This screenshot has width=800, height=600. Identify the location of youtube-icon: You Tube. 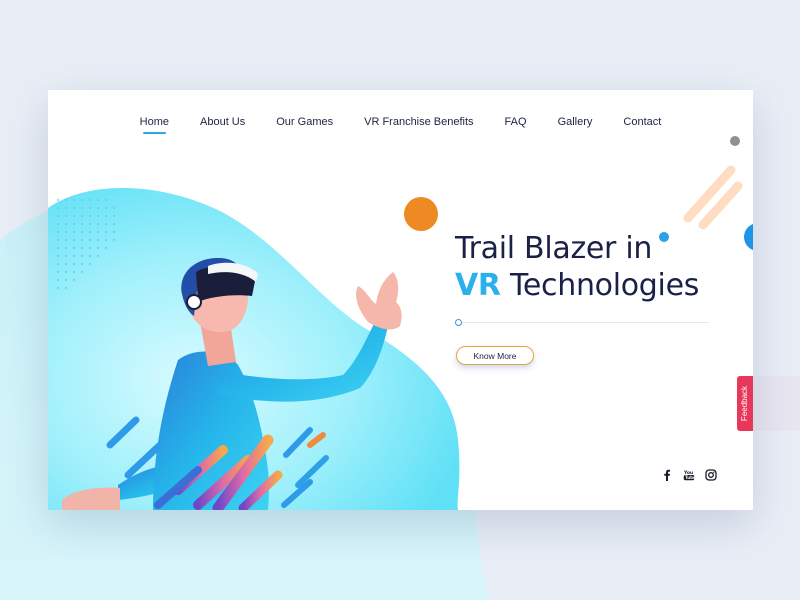
(689, 475).